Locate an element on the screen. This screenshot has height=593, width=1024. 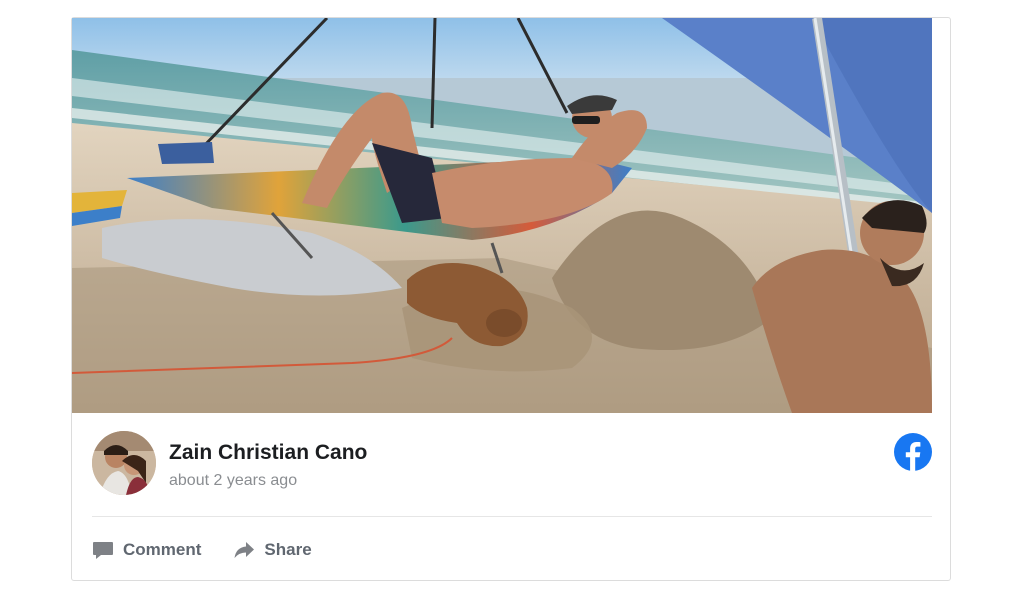
facebook-icon is located at coordinates (913, 452).